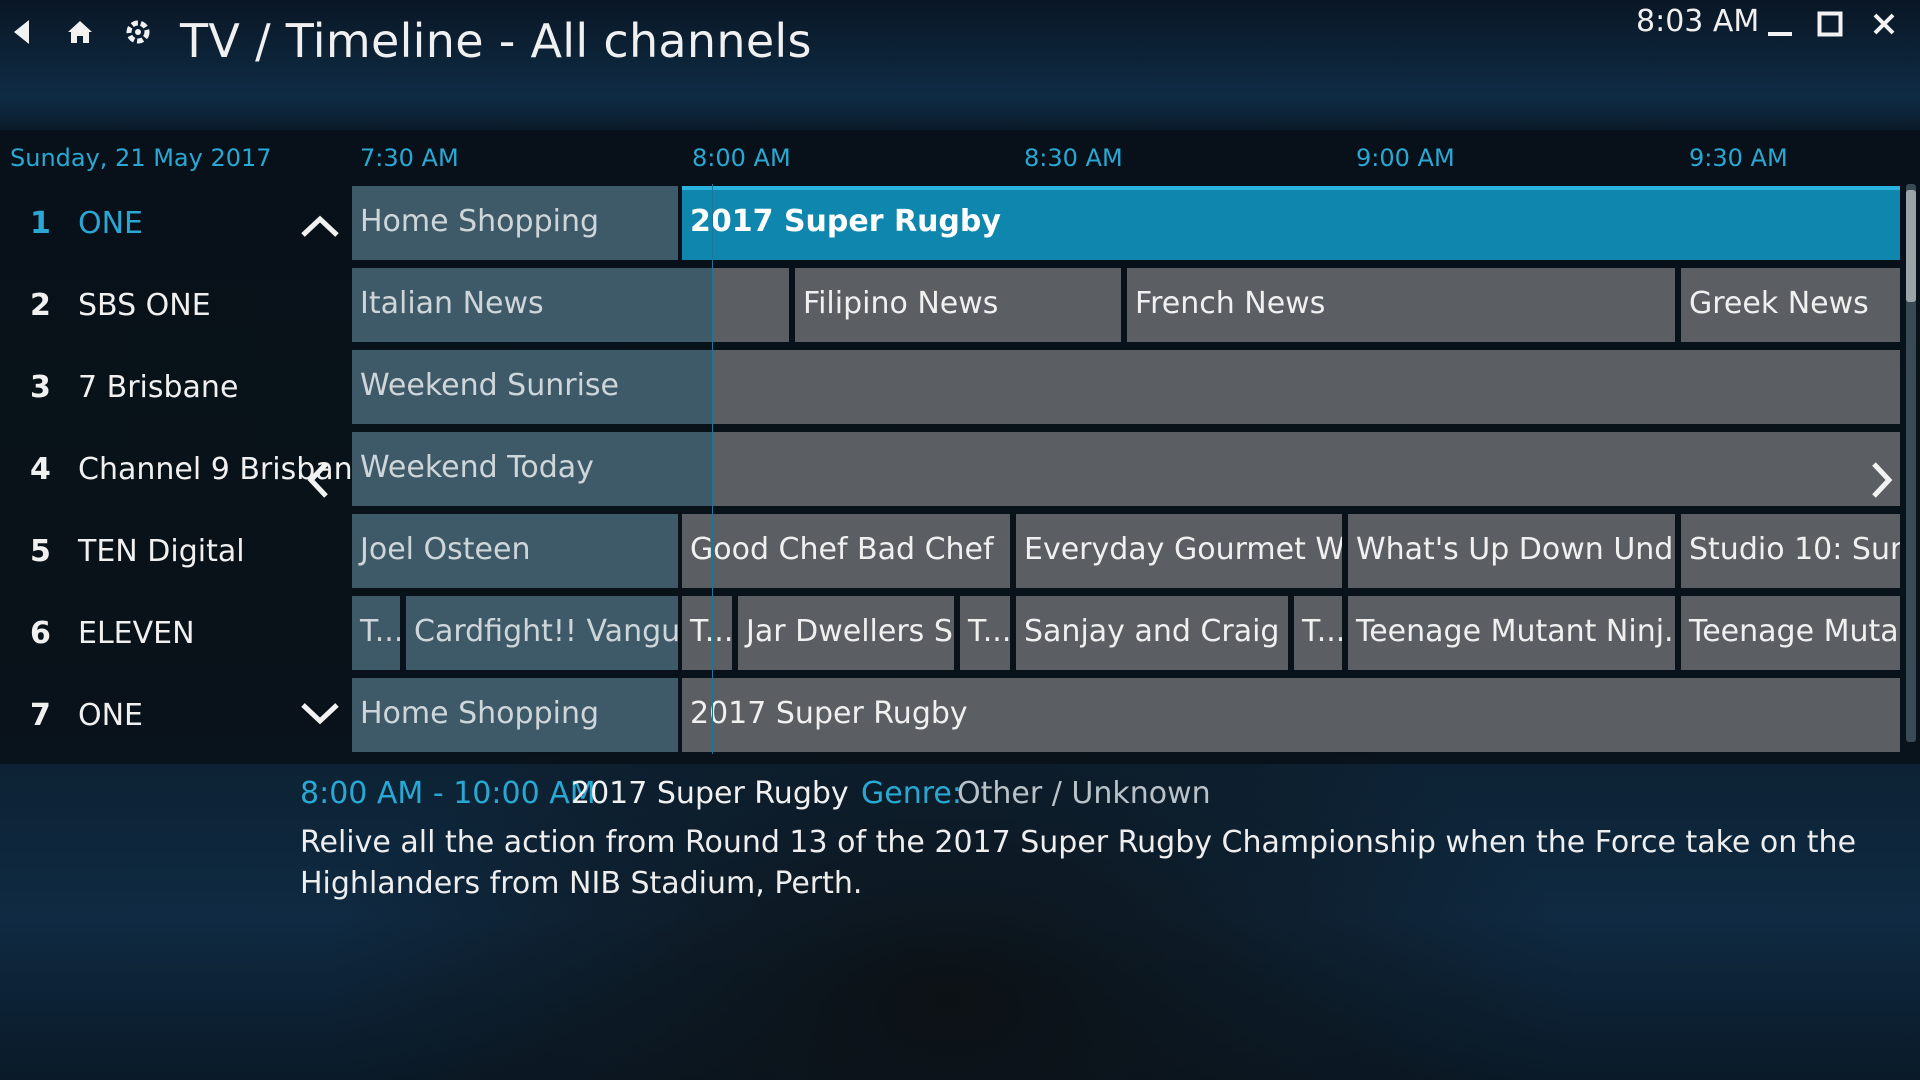 The height and width of the screenshot is (1080, 1920). I want to click on channel-number: 1, so click(40, 223).